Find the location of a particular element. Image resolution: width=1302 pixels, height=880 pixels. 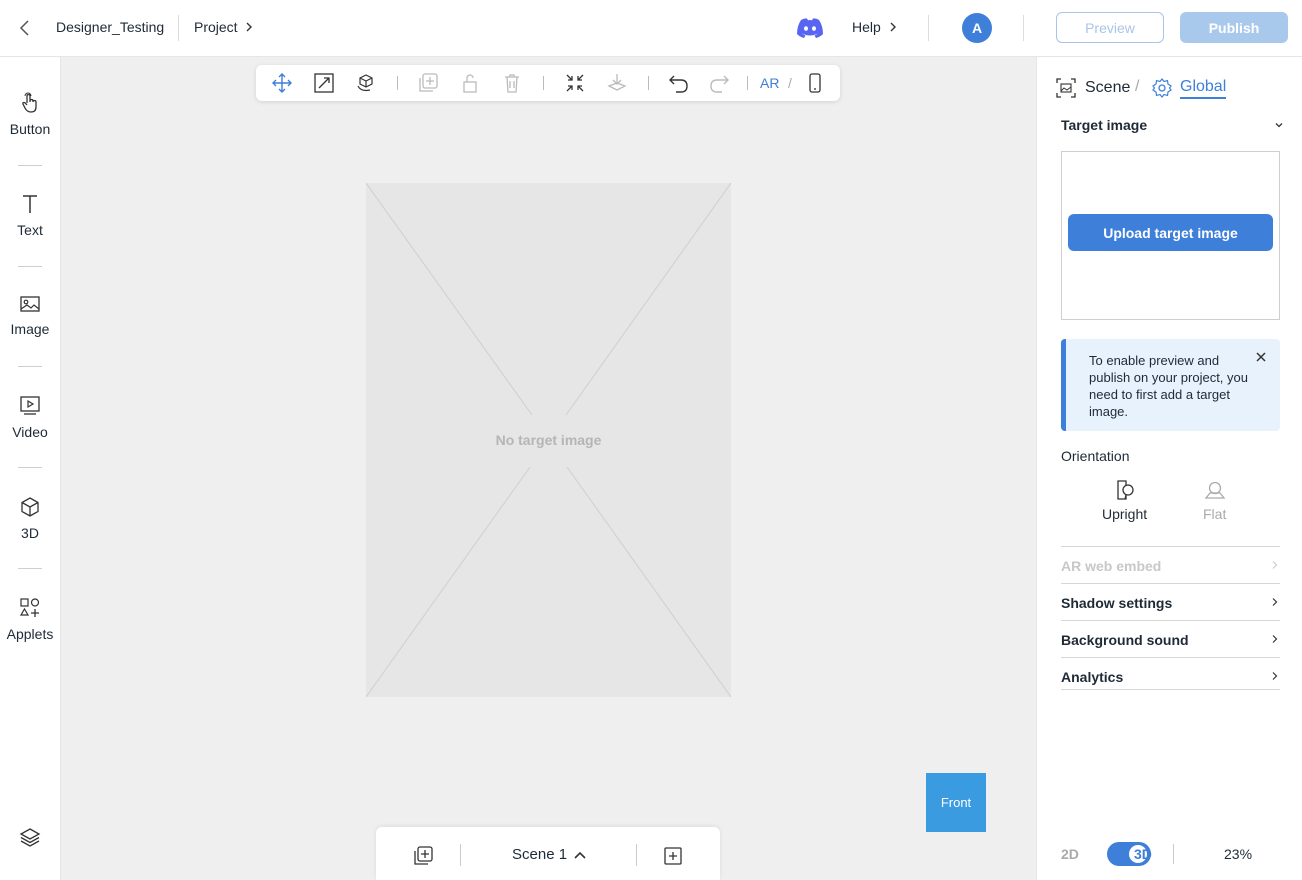

video-icon is located at coordinates (30, 406).